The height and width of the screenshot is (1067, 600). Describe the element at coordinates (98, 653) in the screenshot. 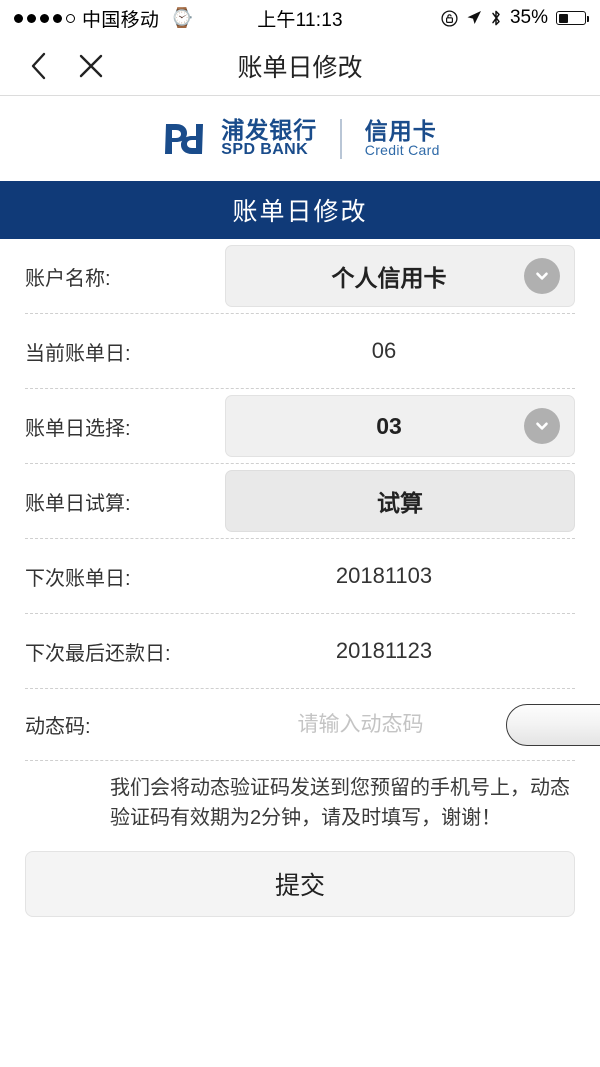

I see `row-label: 下次最后还款日:` at that location.